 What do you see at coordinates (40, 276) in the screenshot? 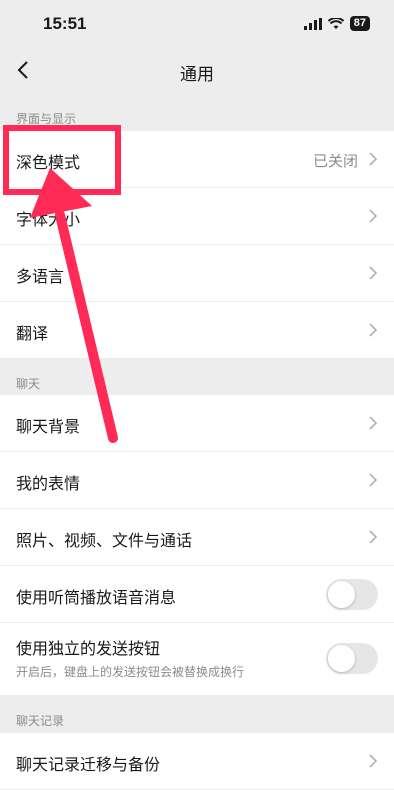
I see `setting-label: 多语言` at bounding box center [40, 276].